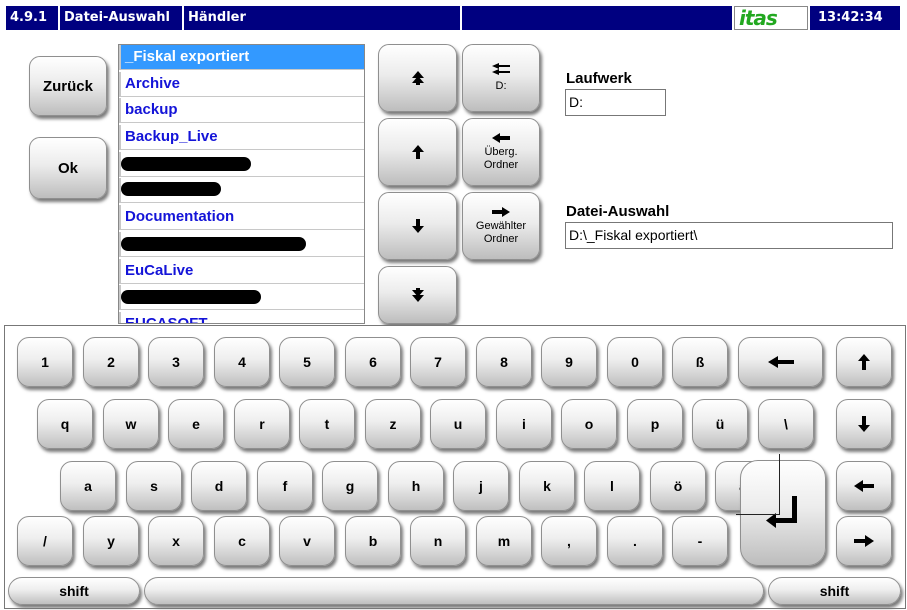 Image resolution: width=907 pixels, height=610 pixels. What do you see at coordinates (327, 424) in the screenshot?
I see `key-t: t` at bounding box center [327, 424].